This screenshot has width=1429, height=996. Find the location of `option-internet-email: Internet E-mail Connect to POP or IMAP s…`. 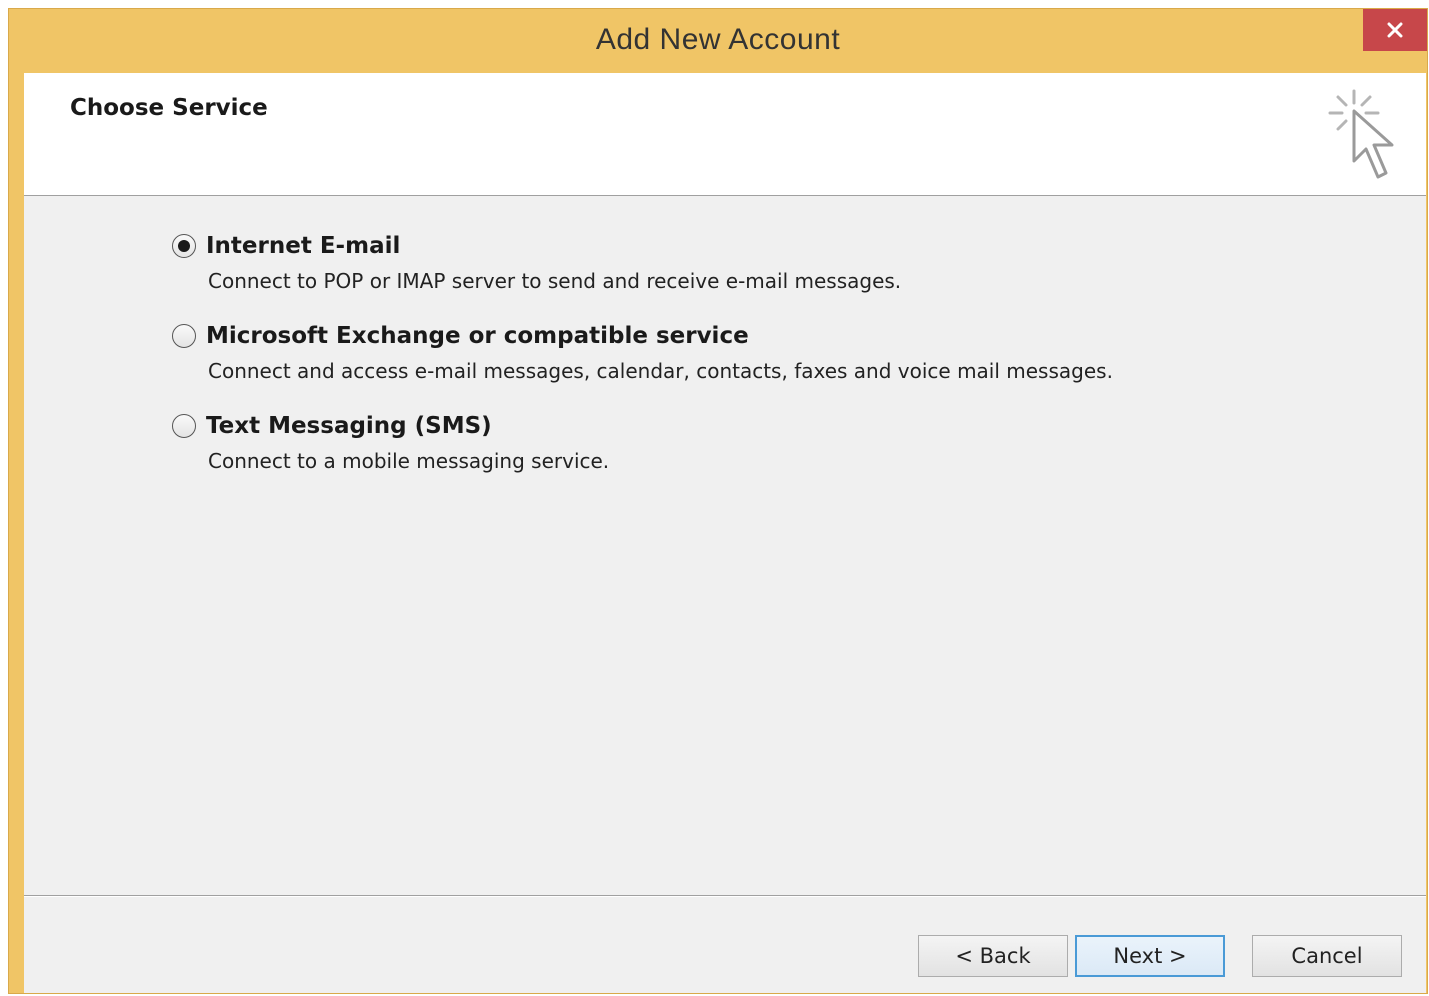

option-internet-email: Internet E-mail Connect to POP or IMAP s… is located at coordinates (642, 278).